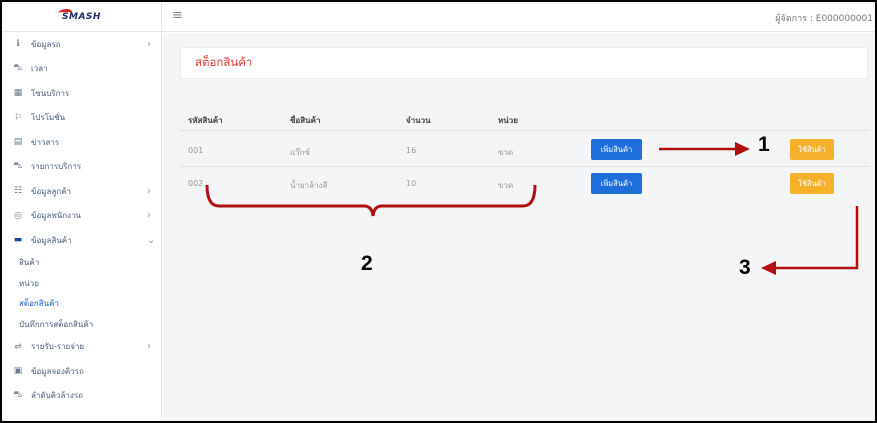 The width and height of the screenshot is (877, 423). I want to click on box-icon: ▬, so click(18, 240).